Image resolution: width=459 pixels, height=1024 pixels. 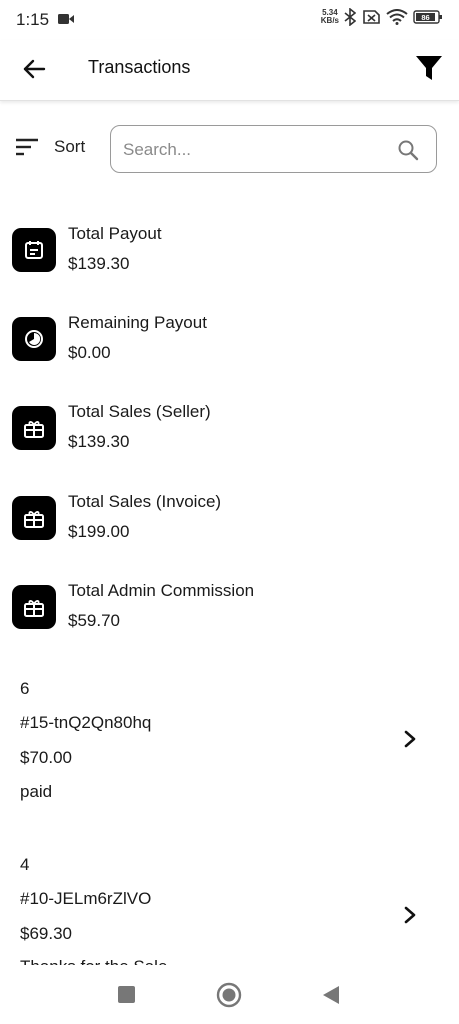 I want to click on summary-value: $0.00, so click(x=89, y=352).